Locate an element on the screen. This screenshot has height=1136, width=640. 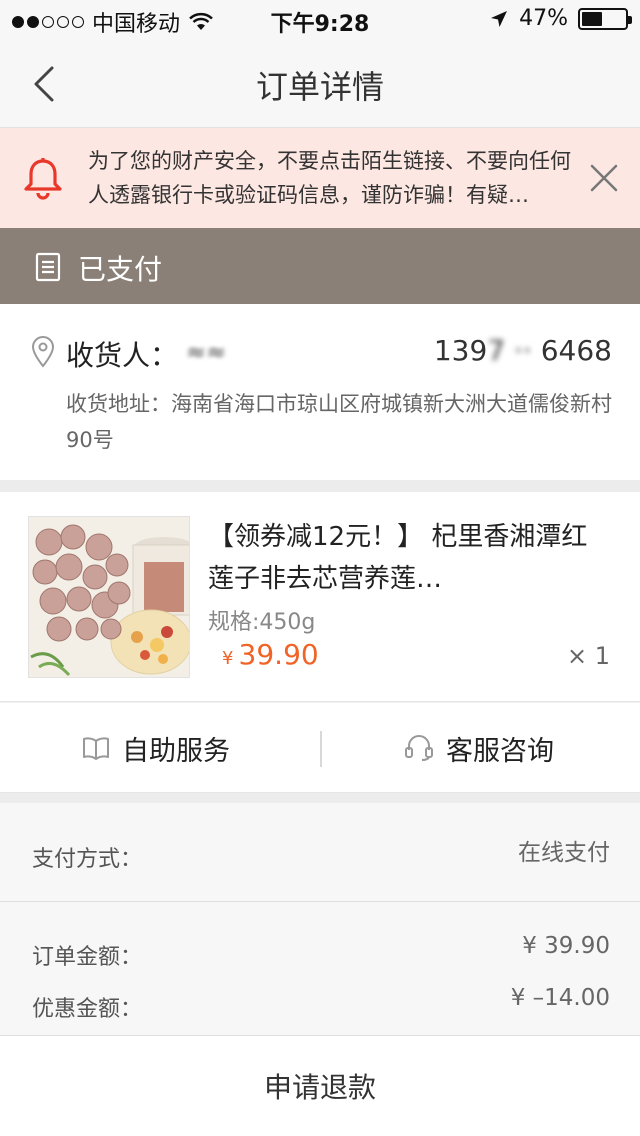
service-divider is located at coordinates (321, 749).